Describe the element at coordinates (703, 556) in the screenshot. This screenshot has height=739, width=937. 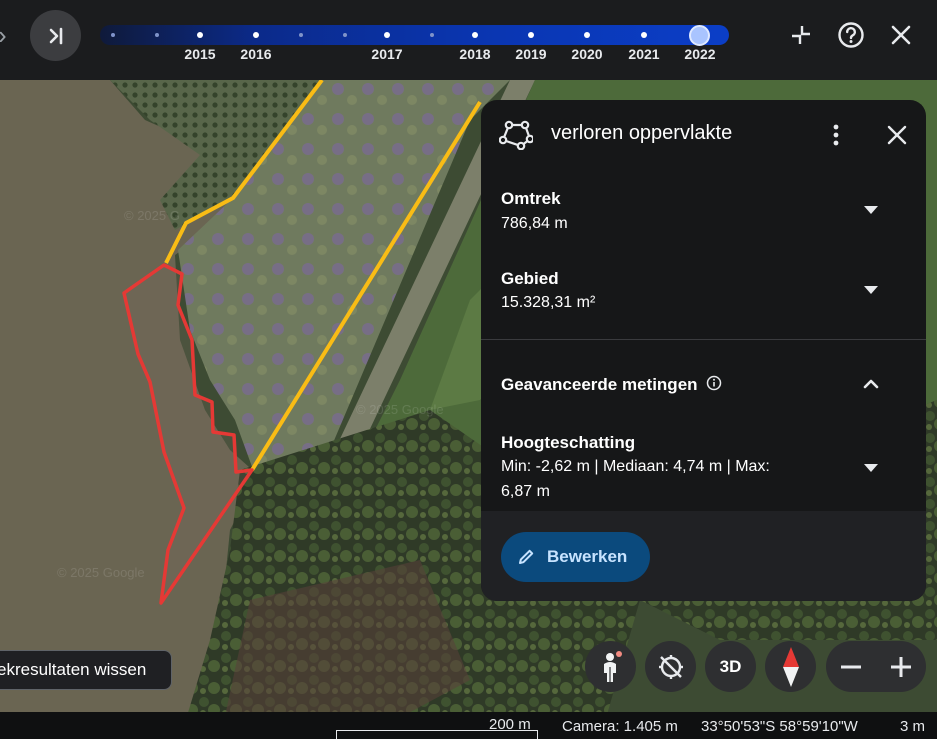
I see `panel-footer: Bewerken` at that location.